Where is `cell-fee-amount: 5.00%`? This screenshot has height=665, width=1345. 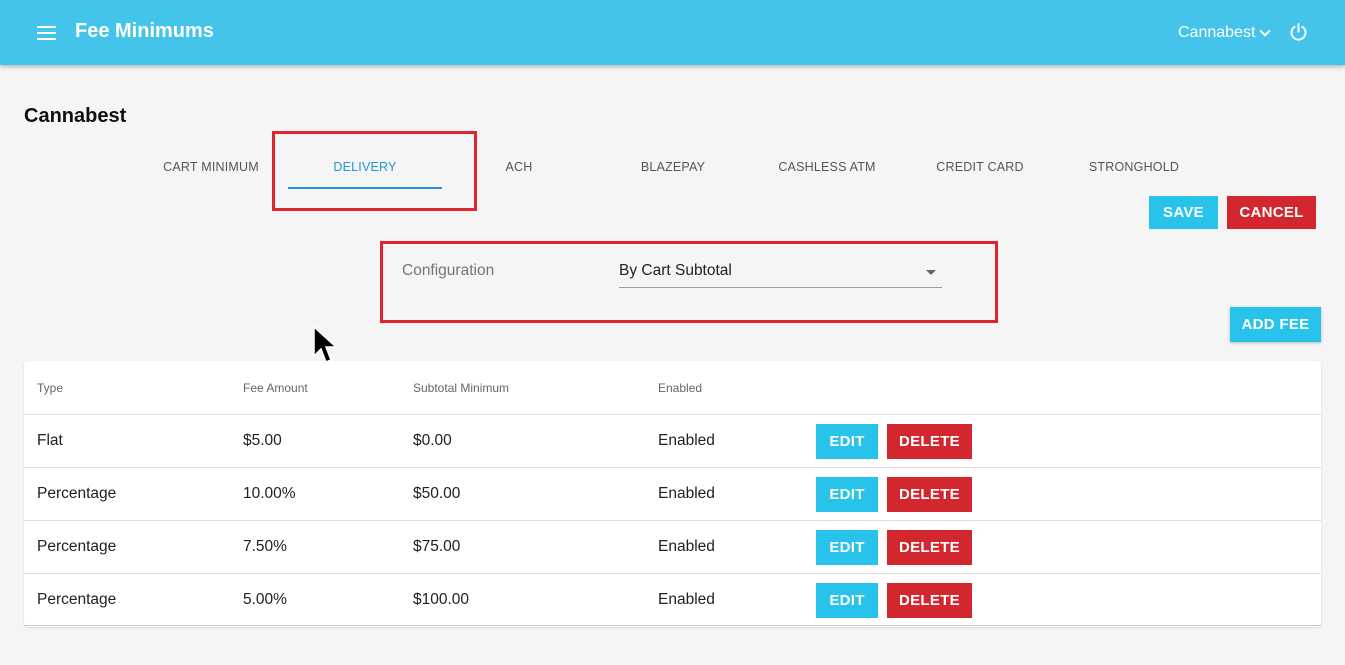
cell-fee-amount: 5.00% is located at coordinates (265, 599).